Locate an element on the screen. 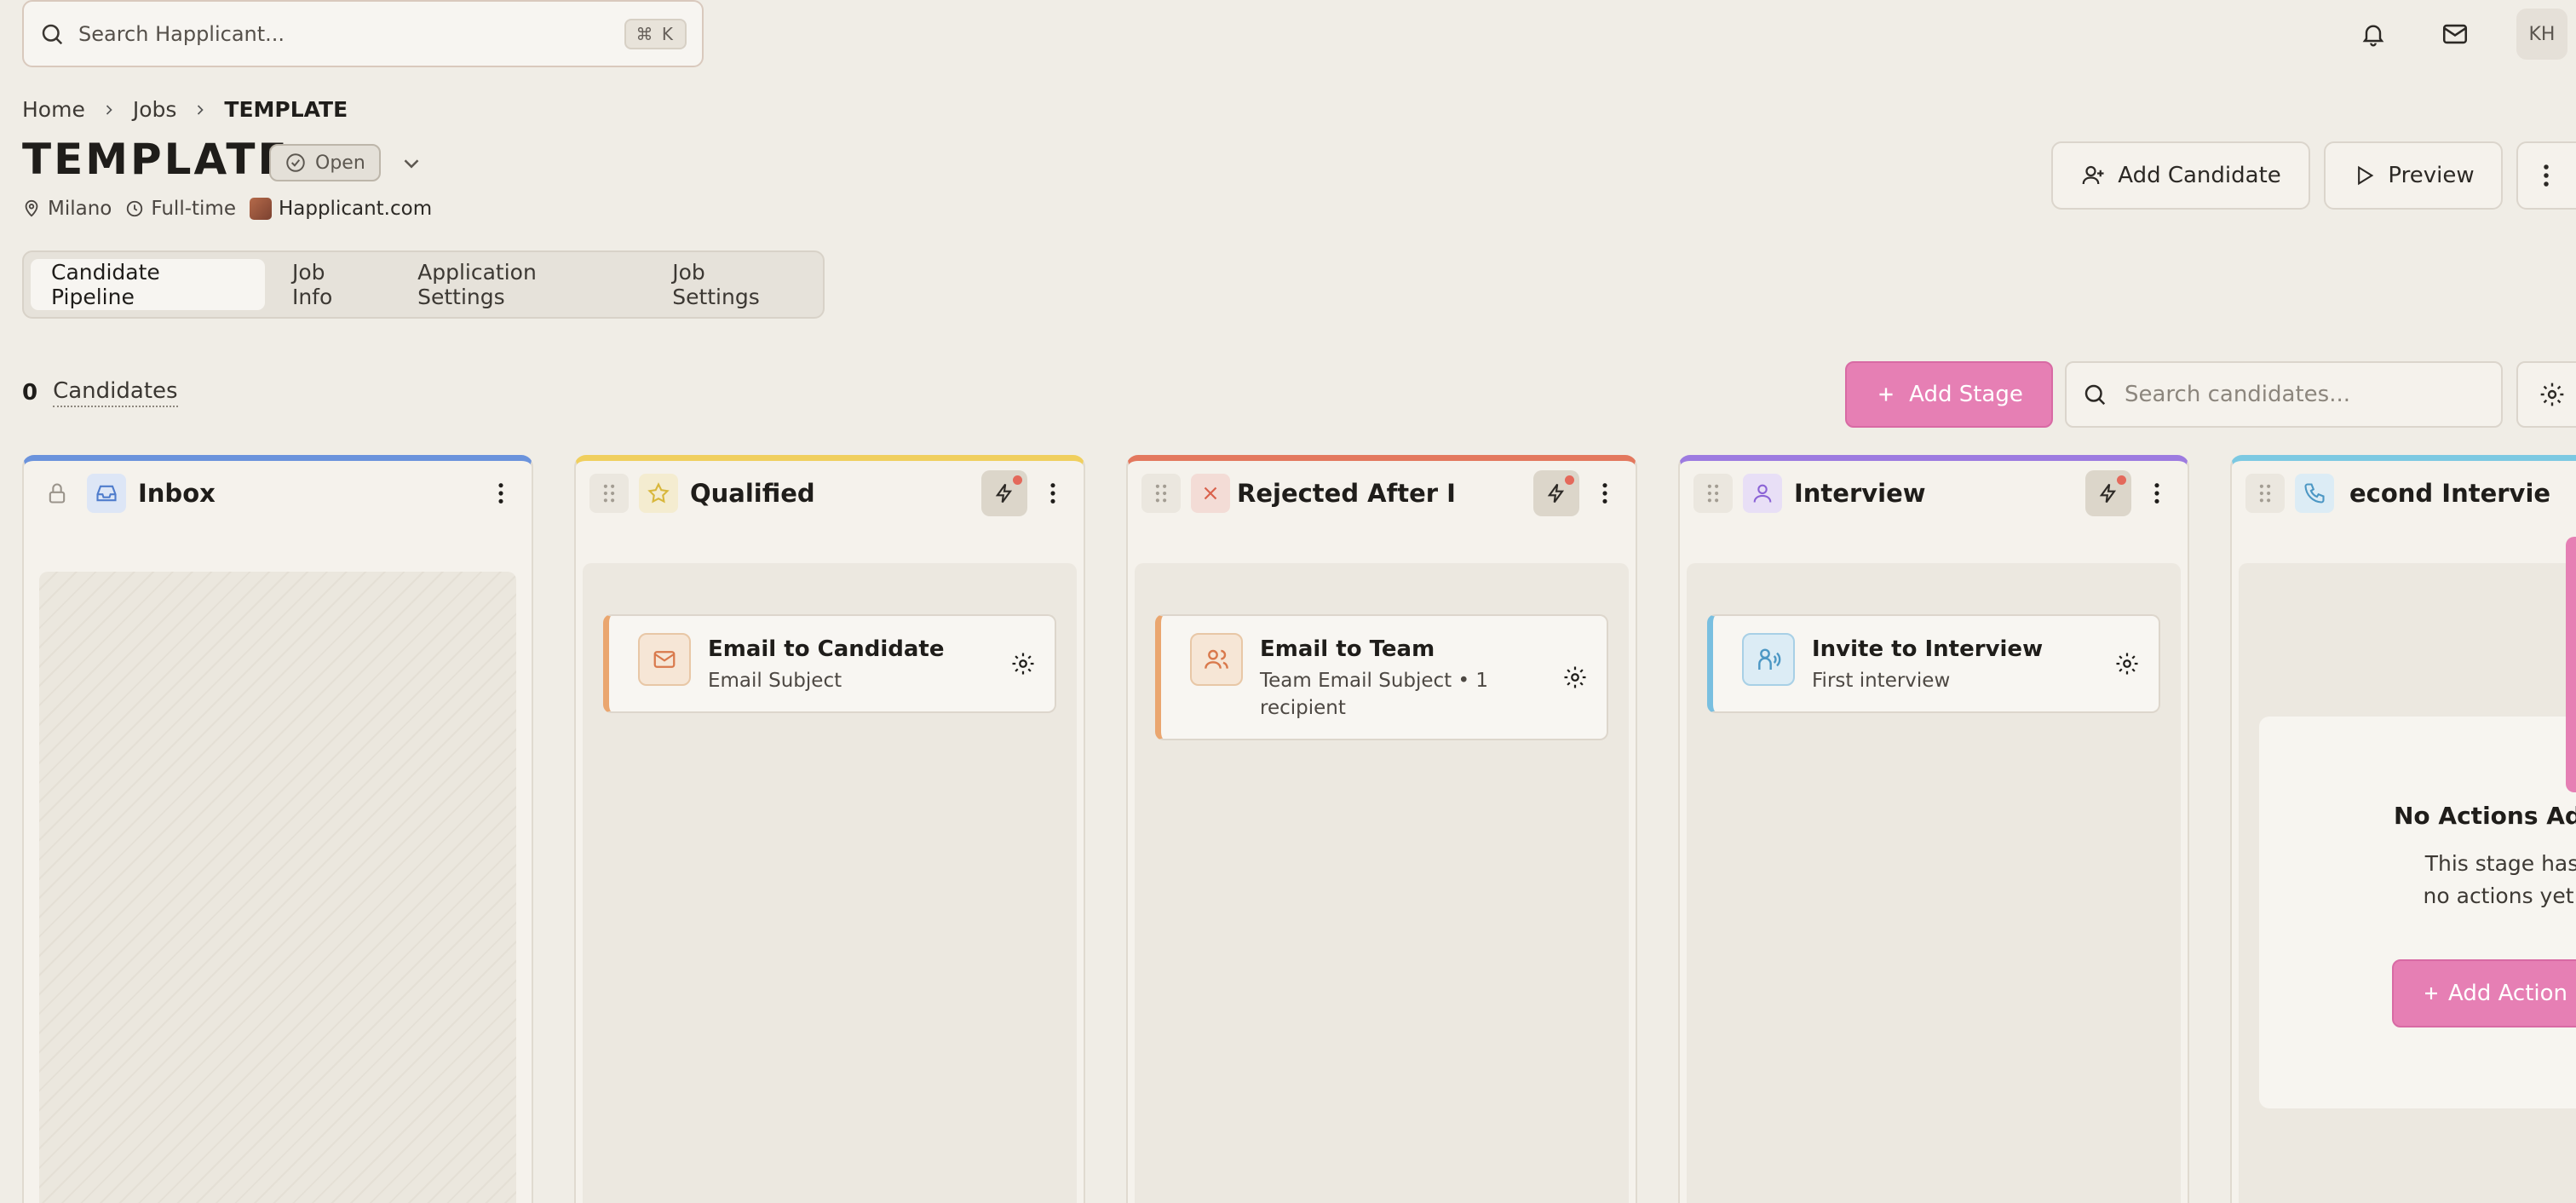 Image resolution: width=2576 pixels, height=1203 pixels. tab-candidate-pipeline: Candidate Pipeline is located at coordinates (148, 285).